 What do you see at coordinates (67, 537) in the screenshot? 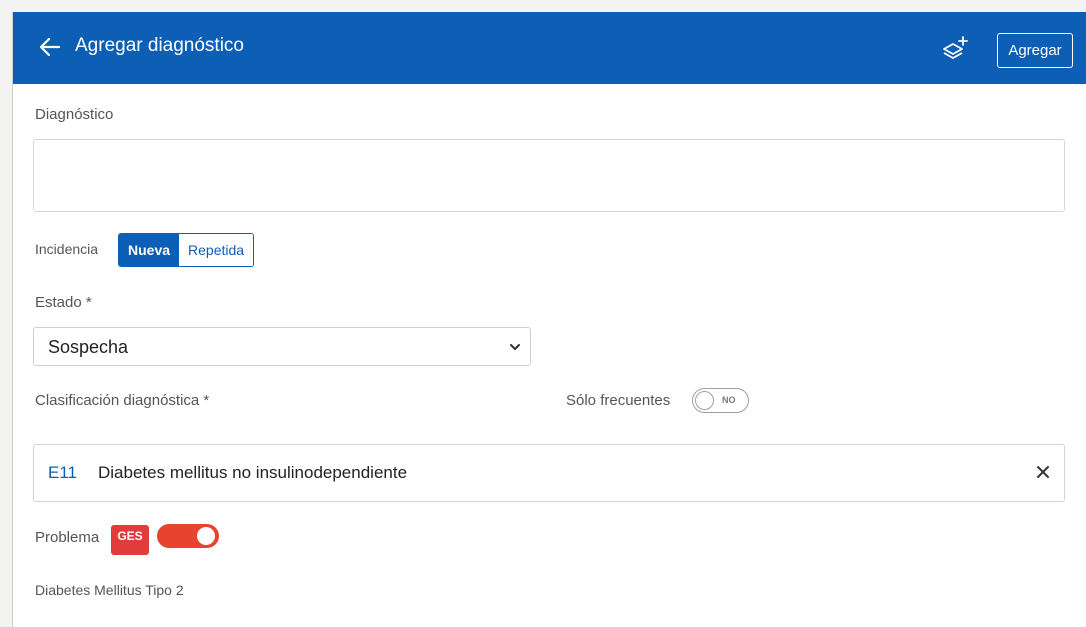
I see `problem-label: Problema` at bounding box center [67, 537].